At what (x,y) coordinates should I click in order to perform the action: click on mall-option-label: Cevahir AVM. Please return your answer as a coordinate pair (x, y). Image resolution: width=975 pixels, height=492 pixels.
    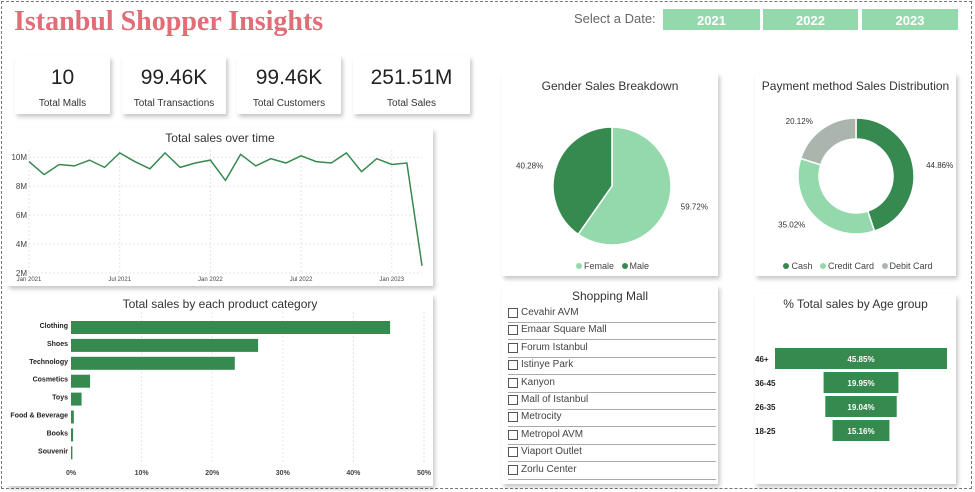
    Looking at the image, I should click on (550, 312).